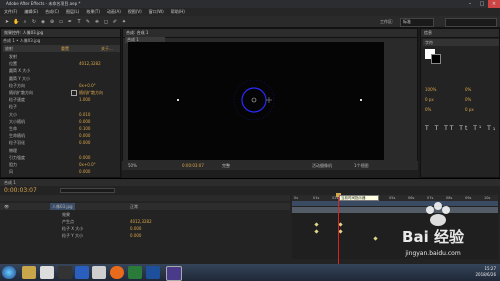 Image resolution: width=500 pixels, height=281 pixels. Describe the element at coordinates (59, 121) in the screenshot. I see `fx-property-row: 大小随机 0.000` at that location.